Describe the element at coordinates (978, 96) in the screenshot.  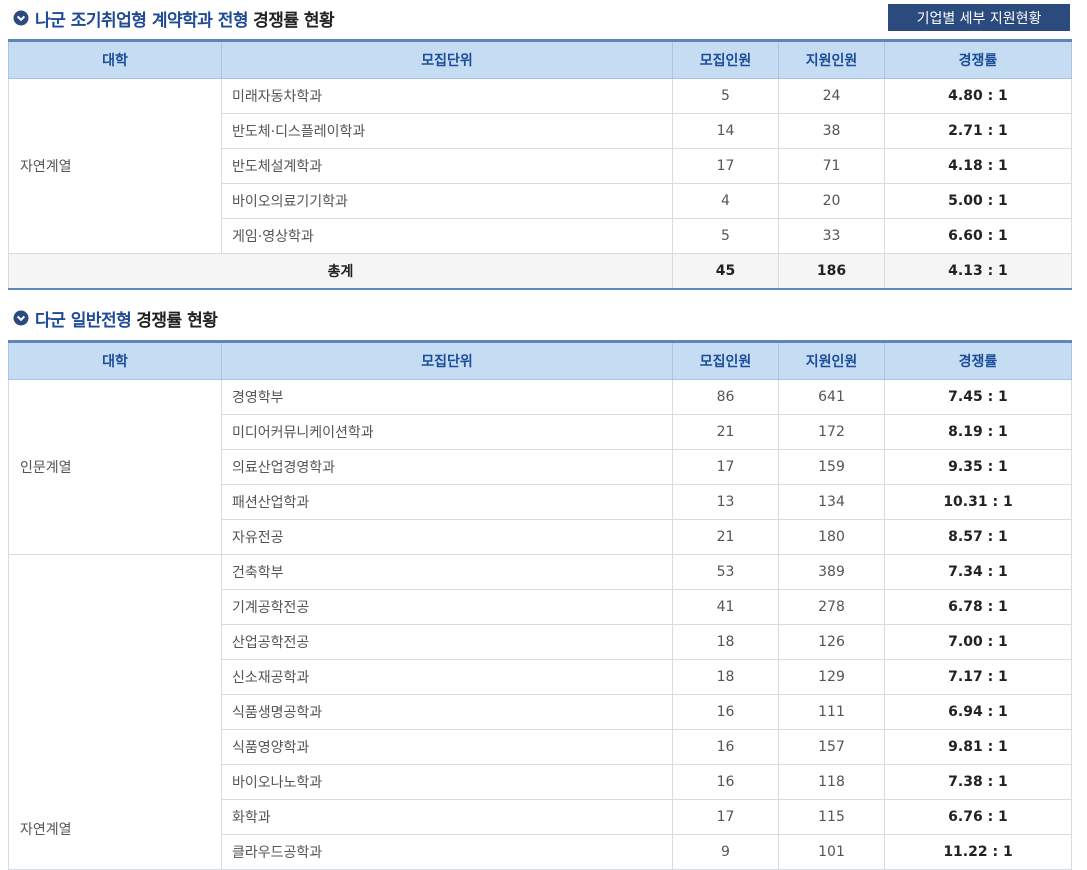
I see `ratio-cell: 4.80 : 1` at that location.